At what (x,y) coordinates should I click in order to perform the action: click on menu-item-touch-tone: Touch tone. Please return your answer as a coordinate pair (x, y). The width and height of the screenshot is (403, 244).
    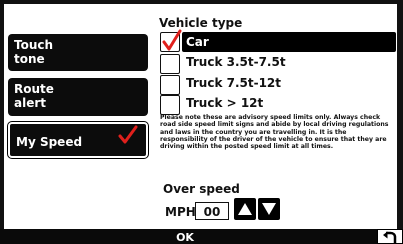
    Looking at the image, I should click on (78, 52).